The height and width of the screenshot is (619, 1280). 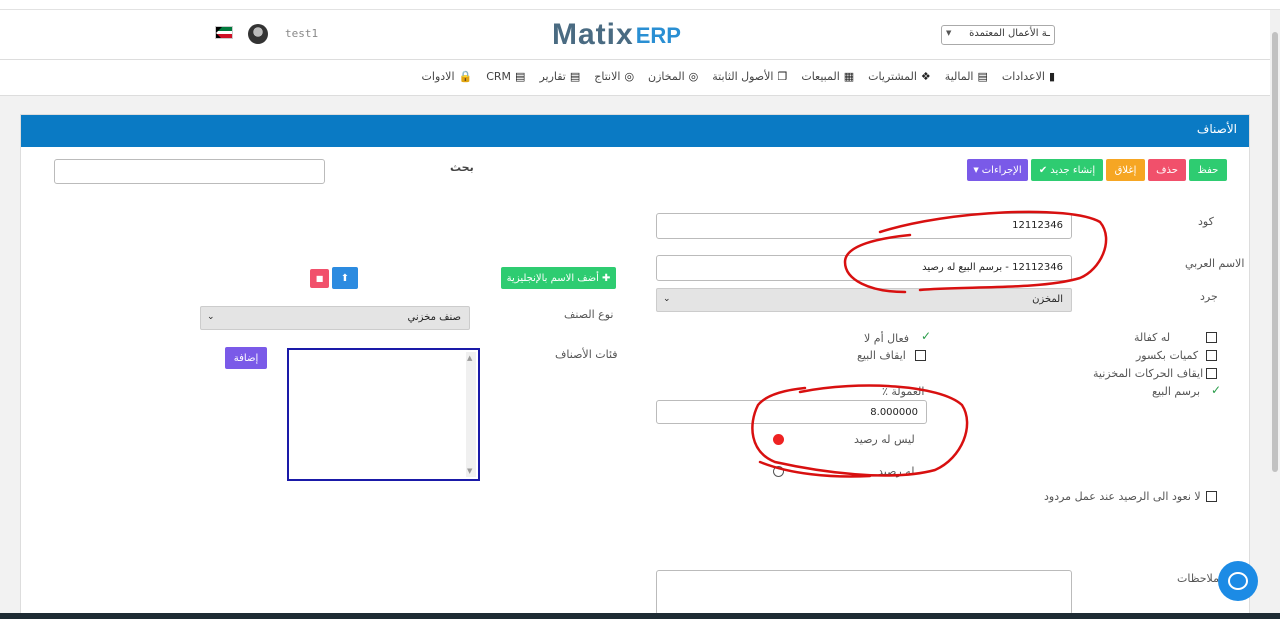 What do you see at coordinates (820, 76) in the screenshot?
I see `nav-item-label: المبيعات` at bounding box center [820, 76].